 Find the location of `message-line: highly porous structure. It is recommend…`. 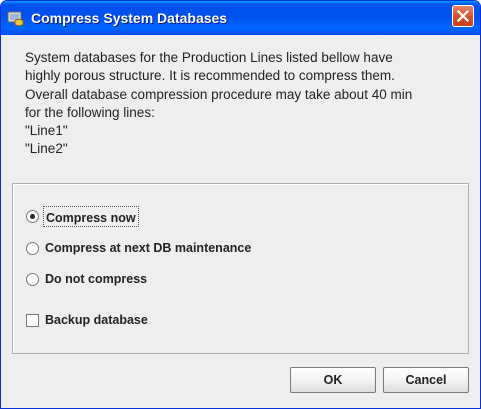

message-line: highly porous structure. It is recommend… is located at coordinates (210, 76).